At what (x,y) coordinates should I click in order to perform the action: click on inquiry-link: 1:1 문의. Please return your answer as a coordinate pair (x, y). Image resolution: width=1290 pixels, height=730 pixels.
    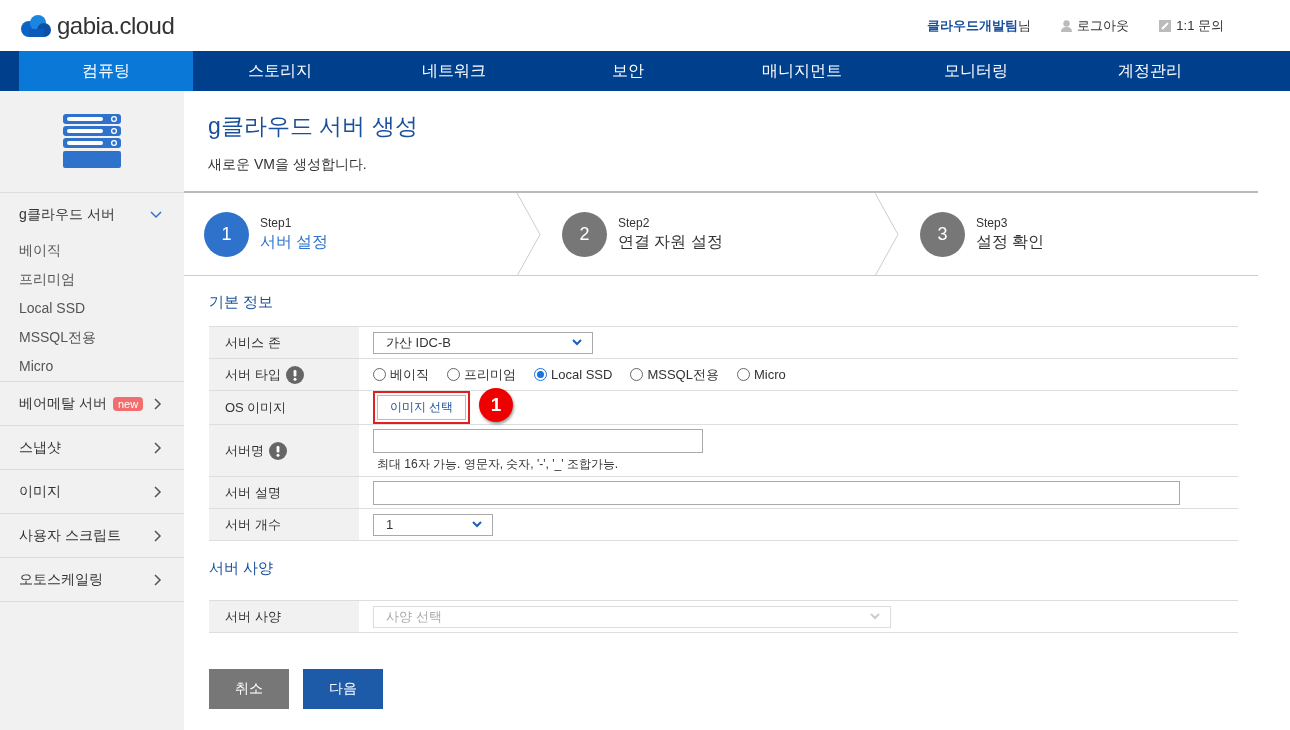
    Looking at the image, I should click on (1200, 25).